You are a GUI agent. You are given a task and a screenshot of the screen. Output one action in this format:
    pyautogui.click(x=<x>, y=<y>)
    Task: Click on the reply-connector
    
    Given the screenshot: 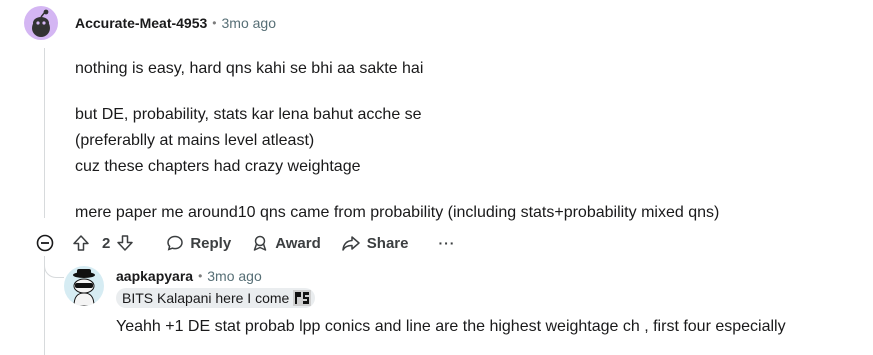 What is the action you would take?
    pyautogui.click(x=54, y=267)
    